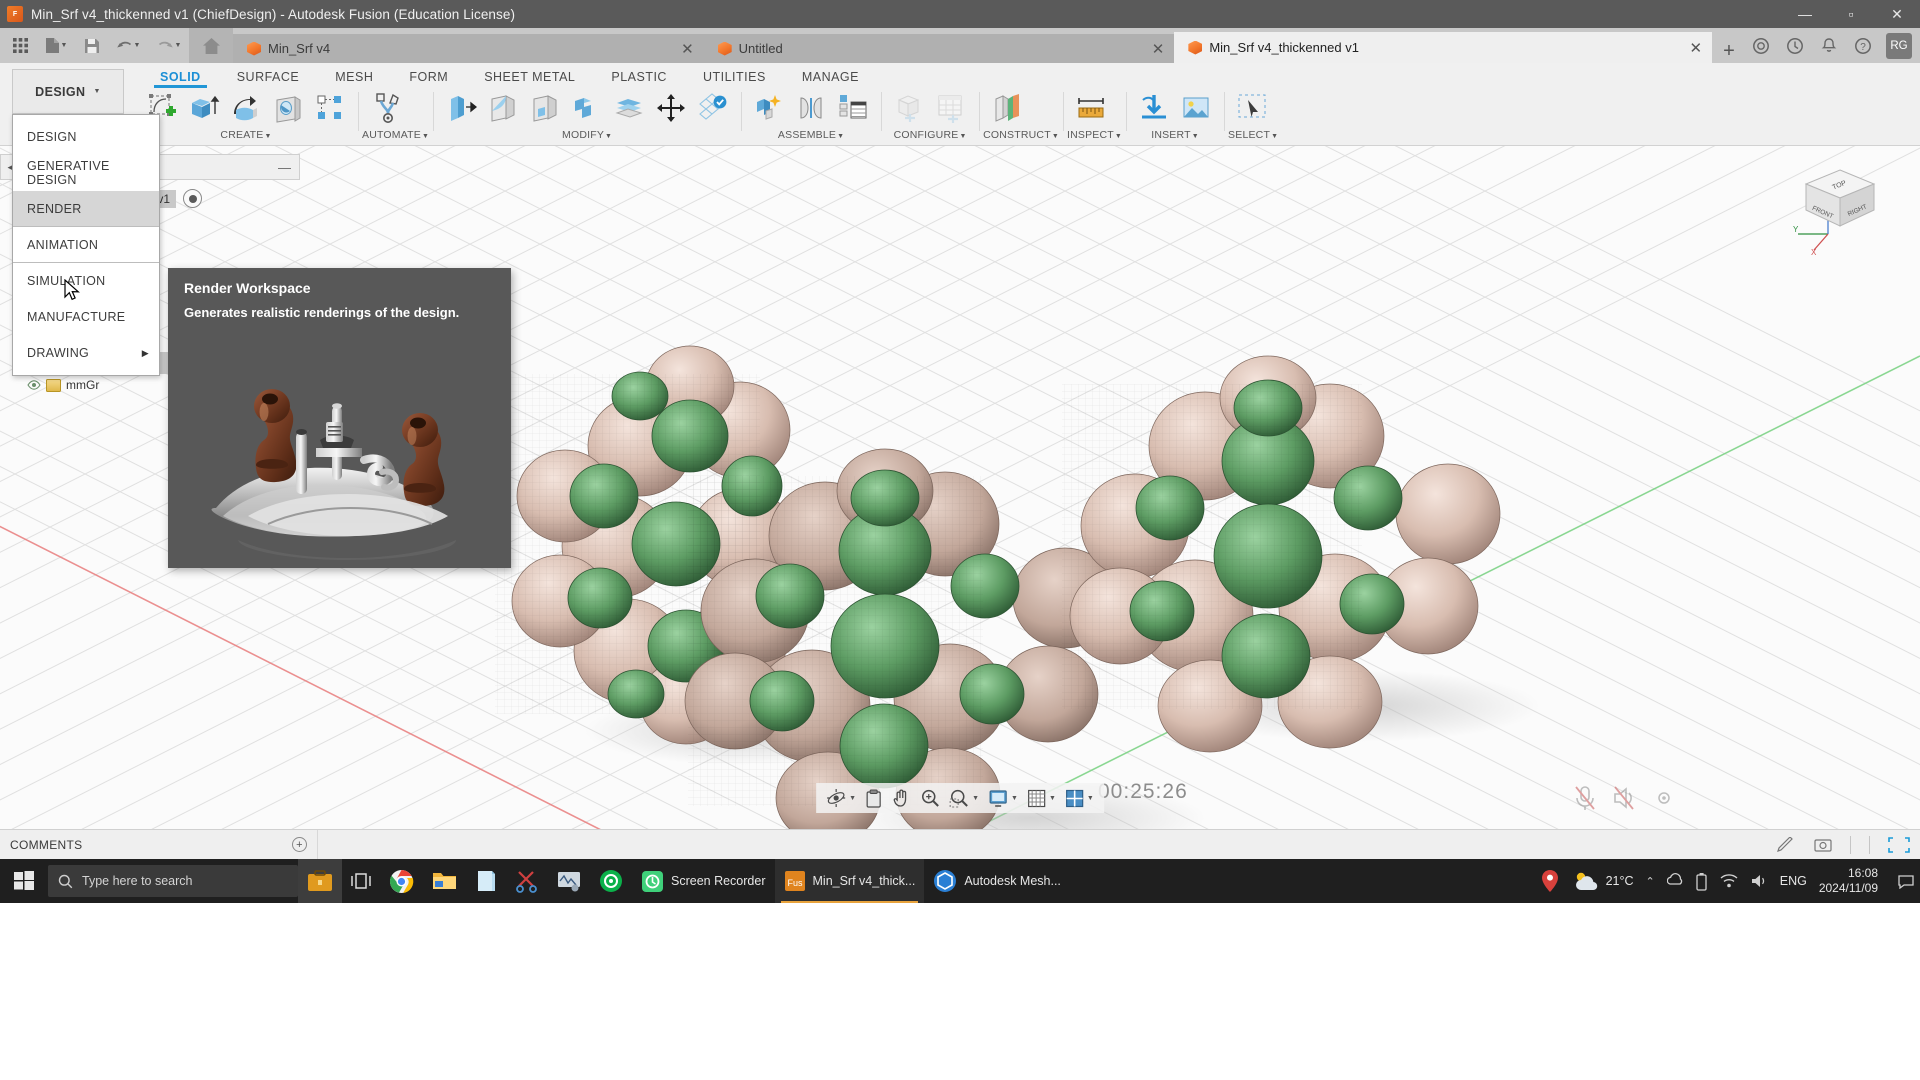 Image resolution: width=1920 pixels, height=1080 pixels. Describe the element at coordinates (1550, 881) in the screenshot. I see `location-pin-icon` at that location.